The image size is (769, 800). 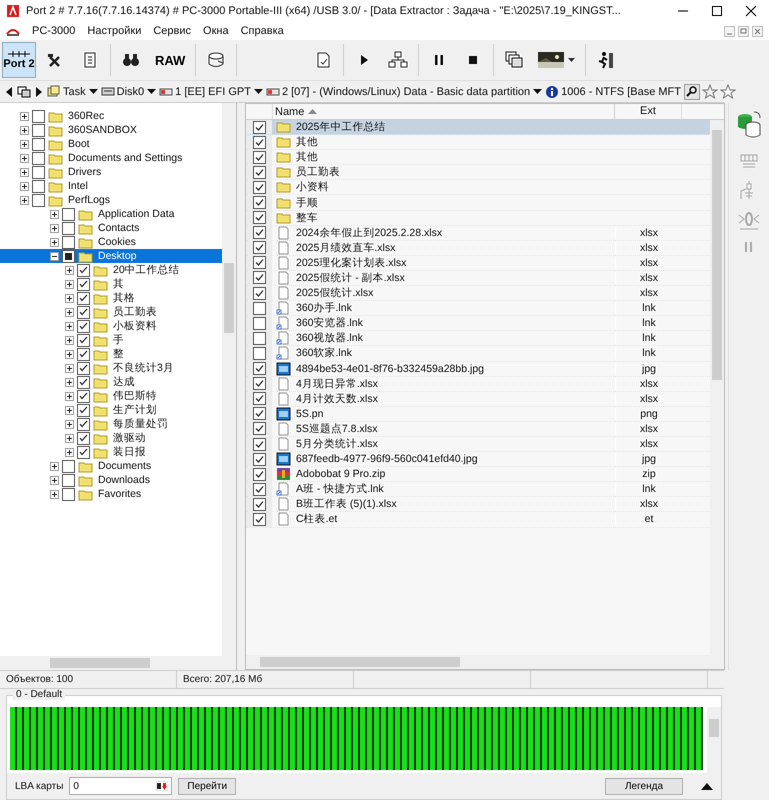 What do you see at coordinates (111, 158) in the screenshot?
I see `tree-item: Documents and Settings` at bounding box center [111, 158].